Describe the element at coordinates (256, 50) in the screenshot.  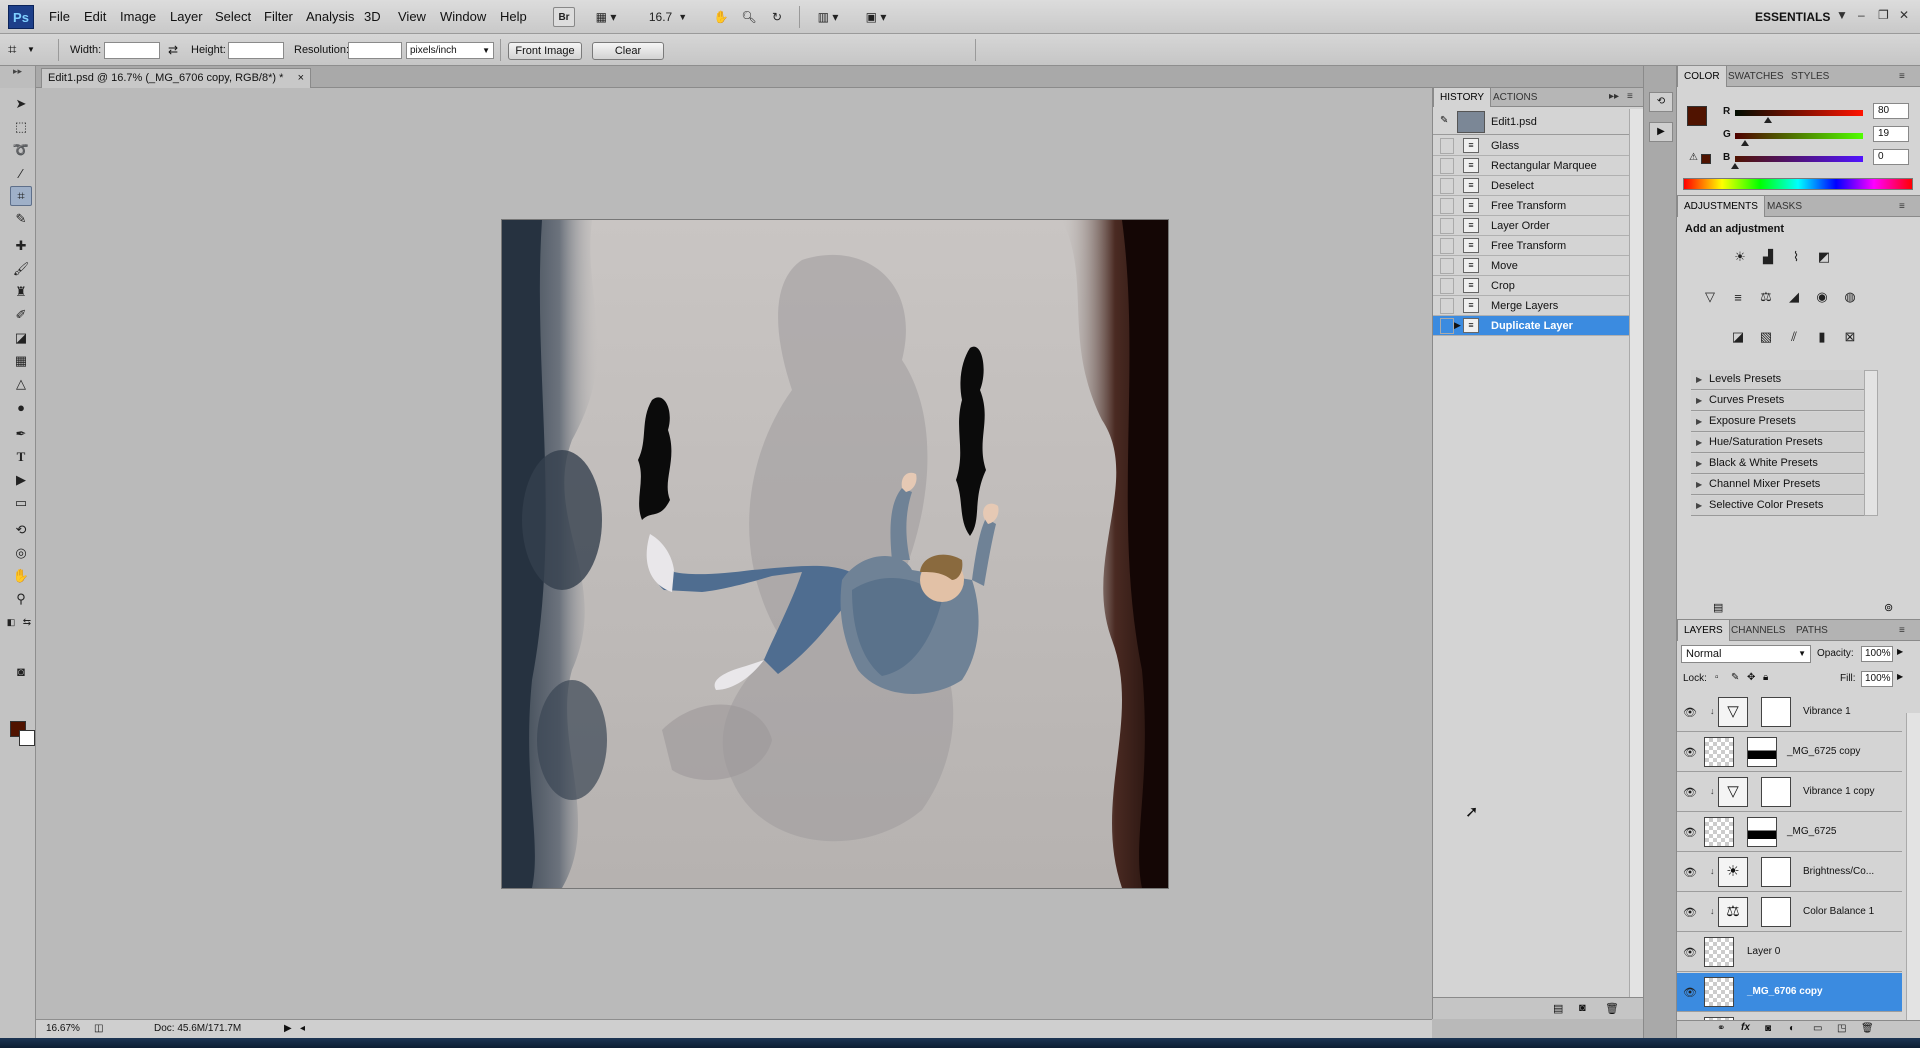
I see `height-input` at that location.